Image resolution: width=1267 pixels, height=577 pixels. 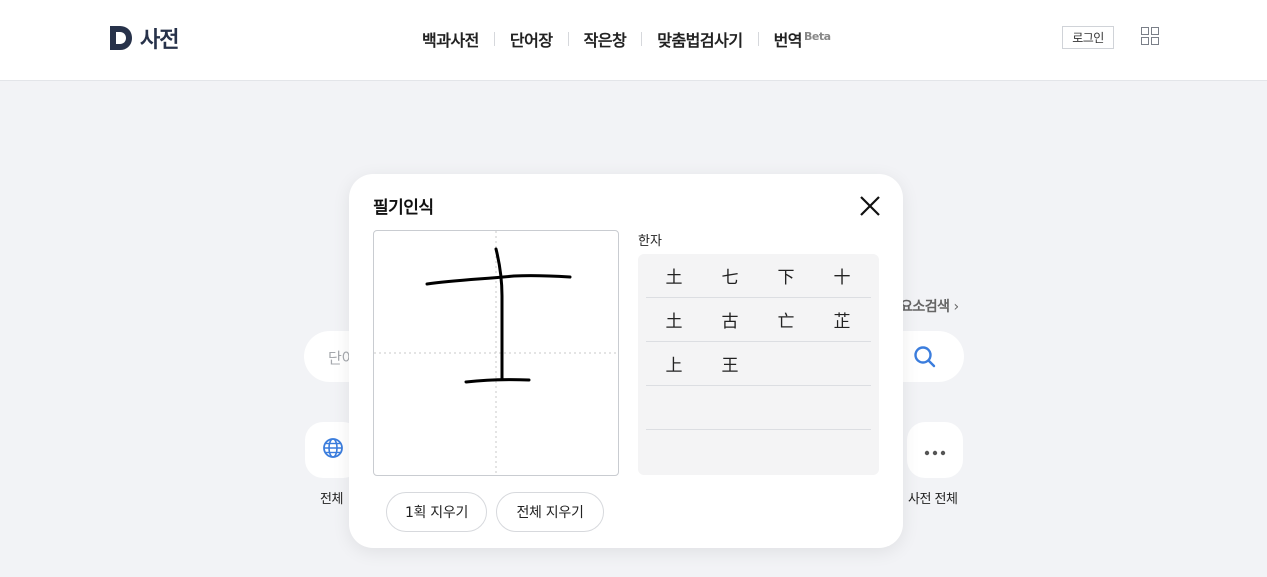 I want to click on close-icon, so click(x=870, y=209).